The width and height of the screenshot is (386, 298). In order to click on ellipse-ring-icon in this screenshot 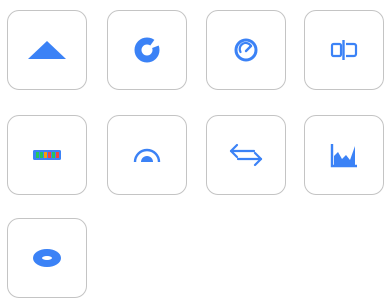, I will do `click(47, 258)`.